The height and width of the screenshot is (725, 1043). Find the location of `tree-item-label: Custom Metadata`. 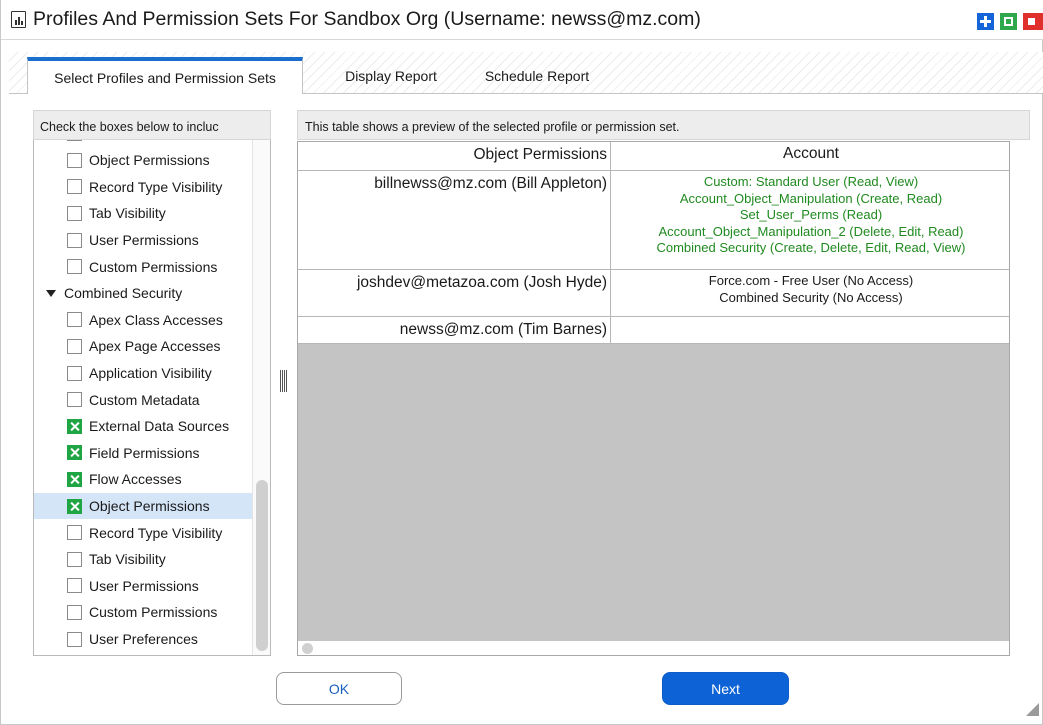

tree-item-label: Custom Metadata is located at coordinates (144, 399).